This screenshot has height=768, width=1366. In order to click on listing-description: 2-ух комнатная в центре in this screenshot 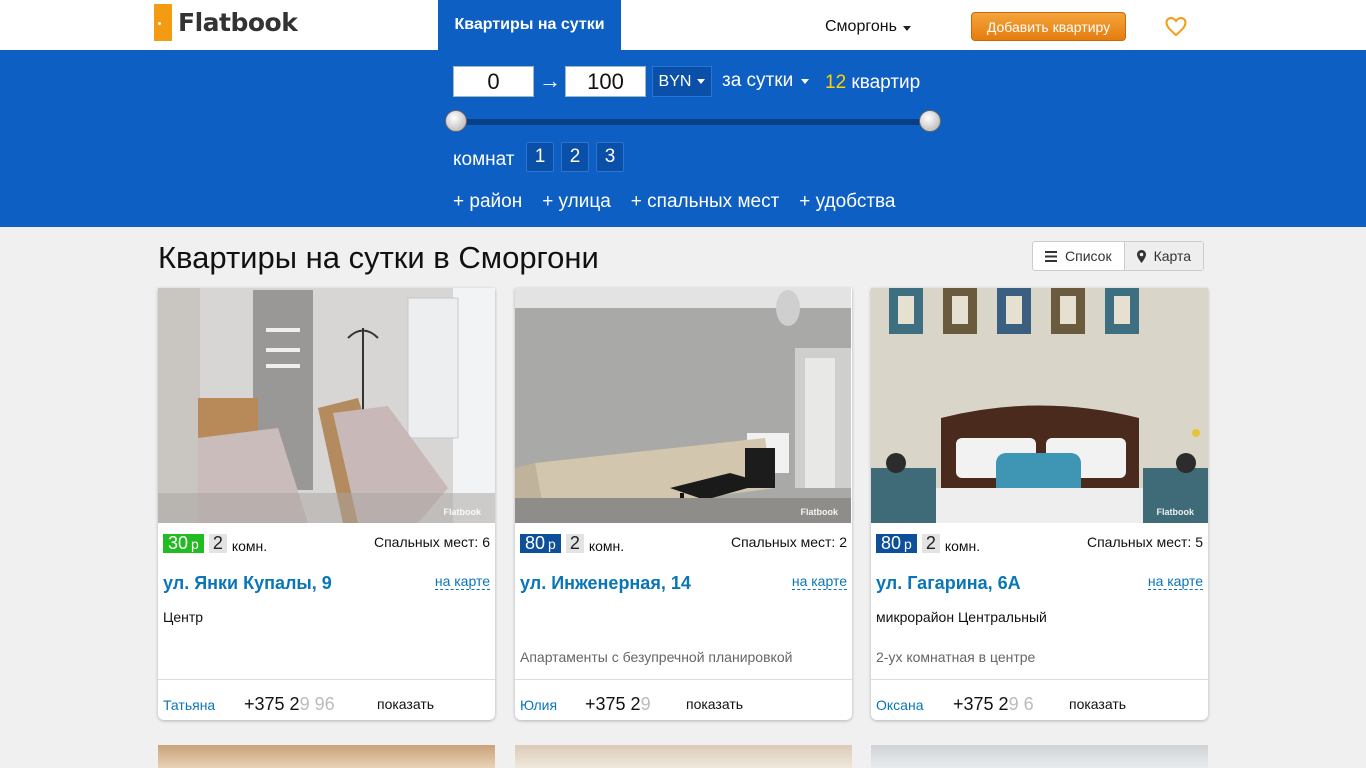, I will do `click(956, 657)`.